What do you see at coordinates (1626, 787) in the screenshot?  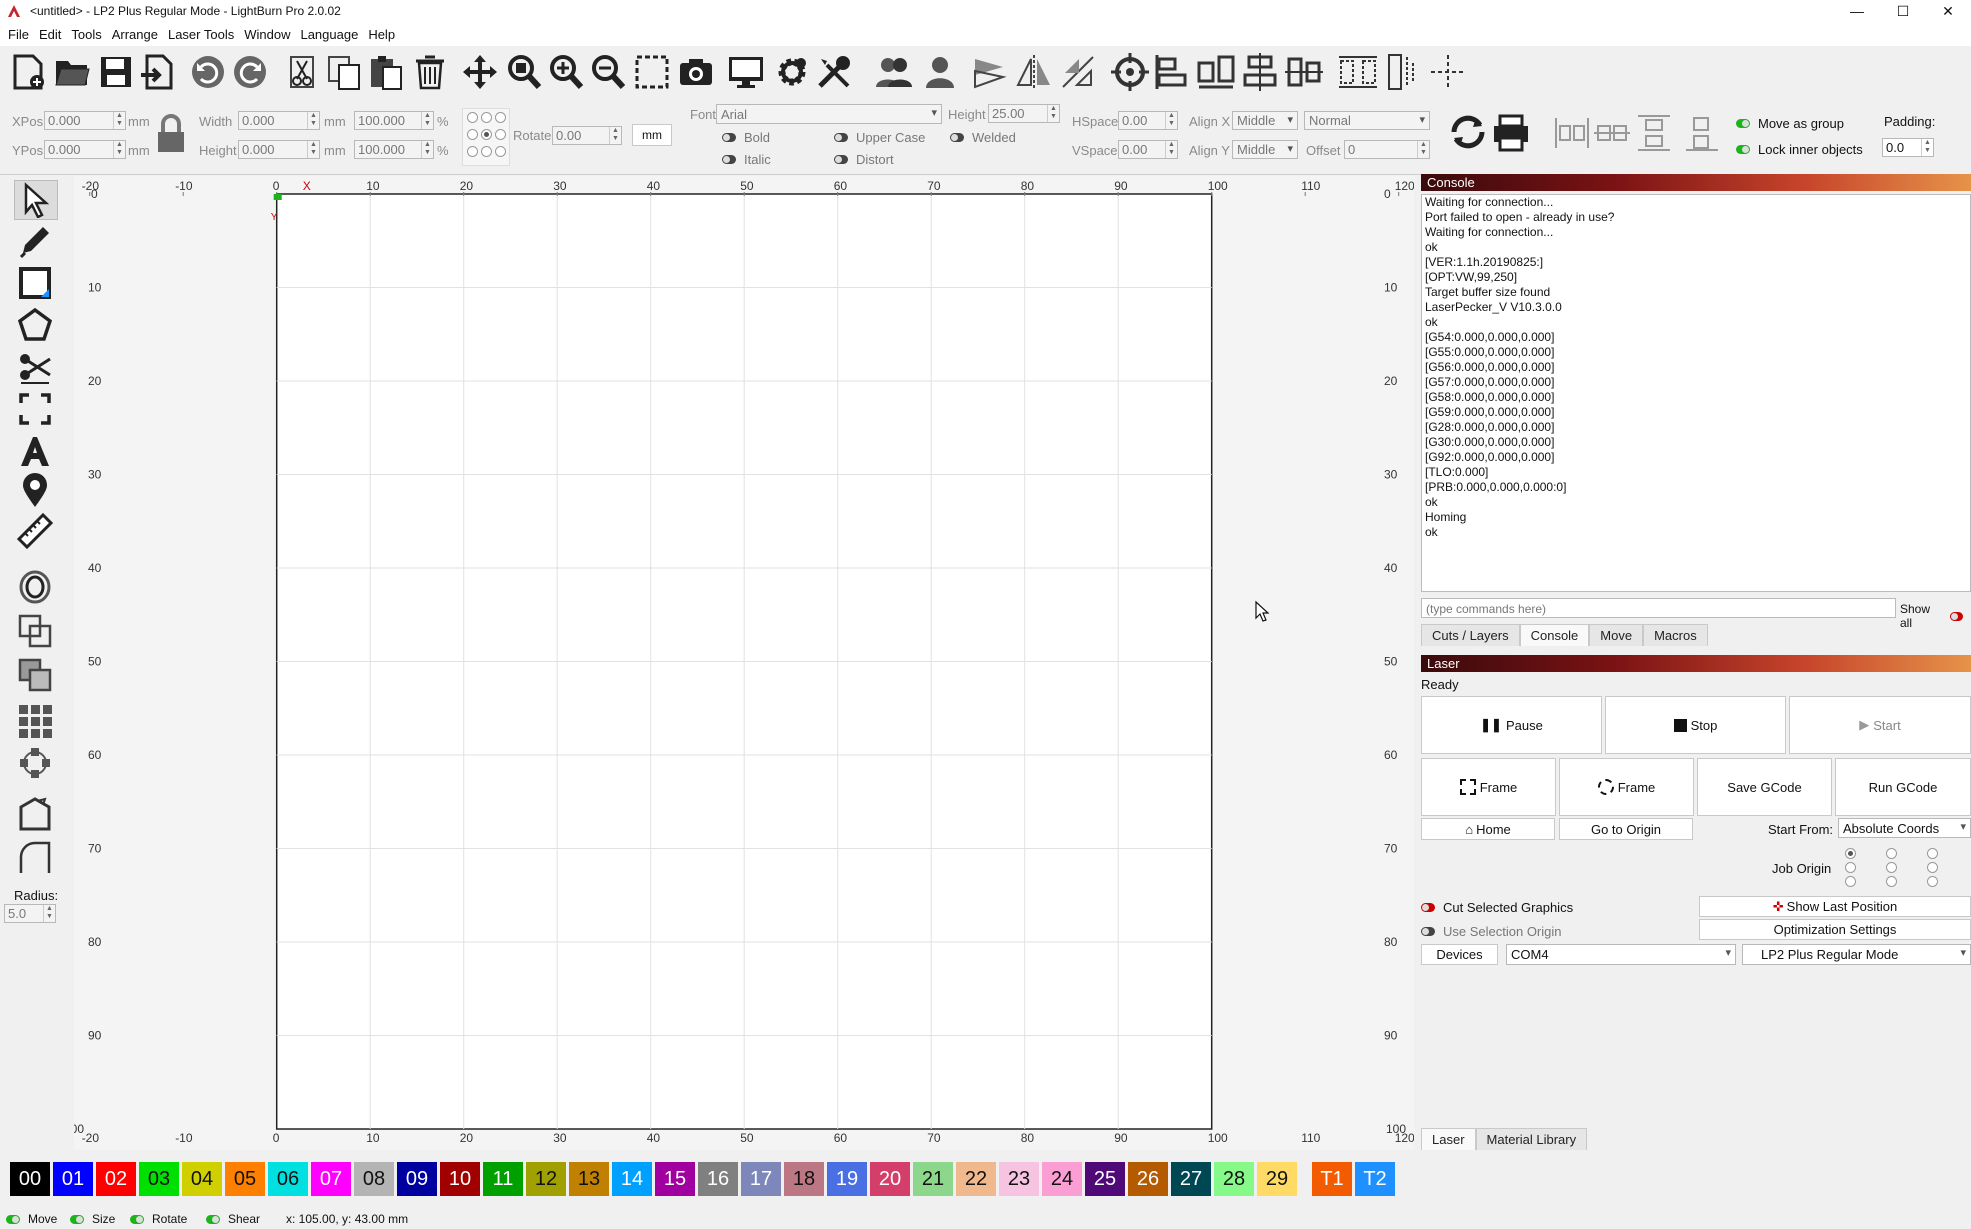 I see `frame-circle-button: Frame` at bounding box center [1626, 787].